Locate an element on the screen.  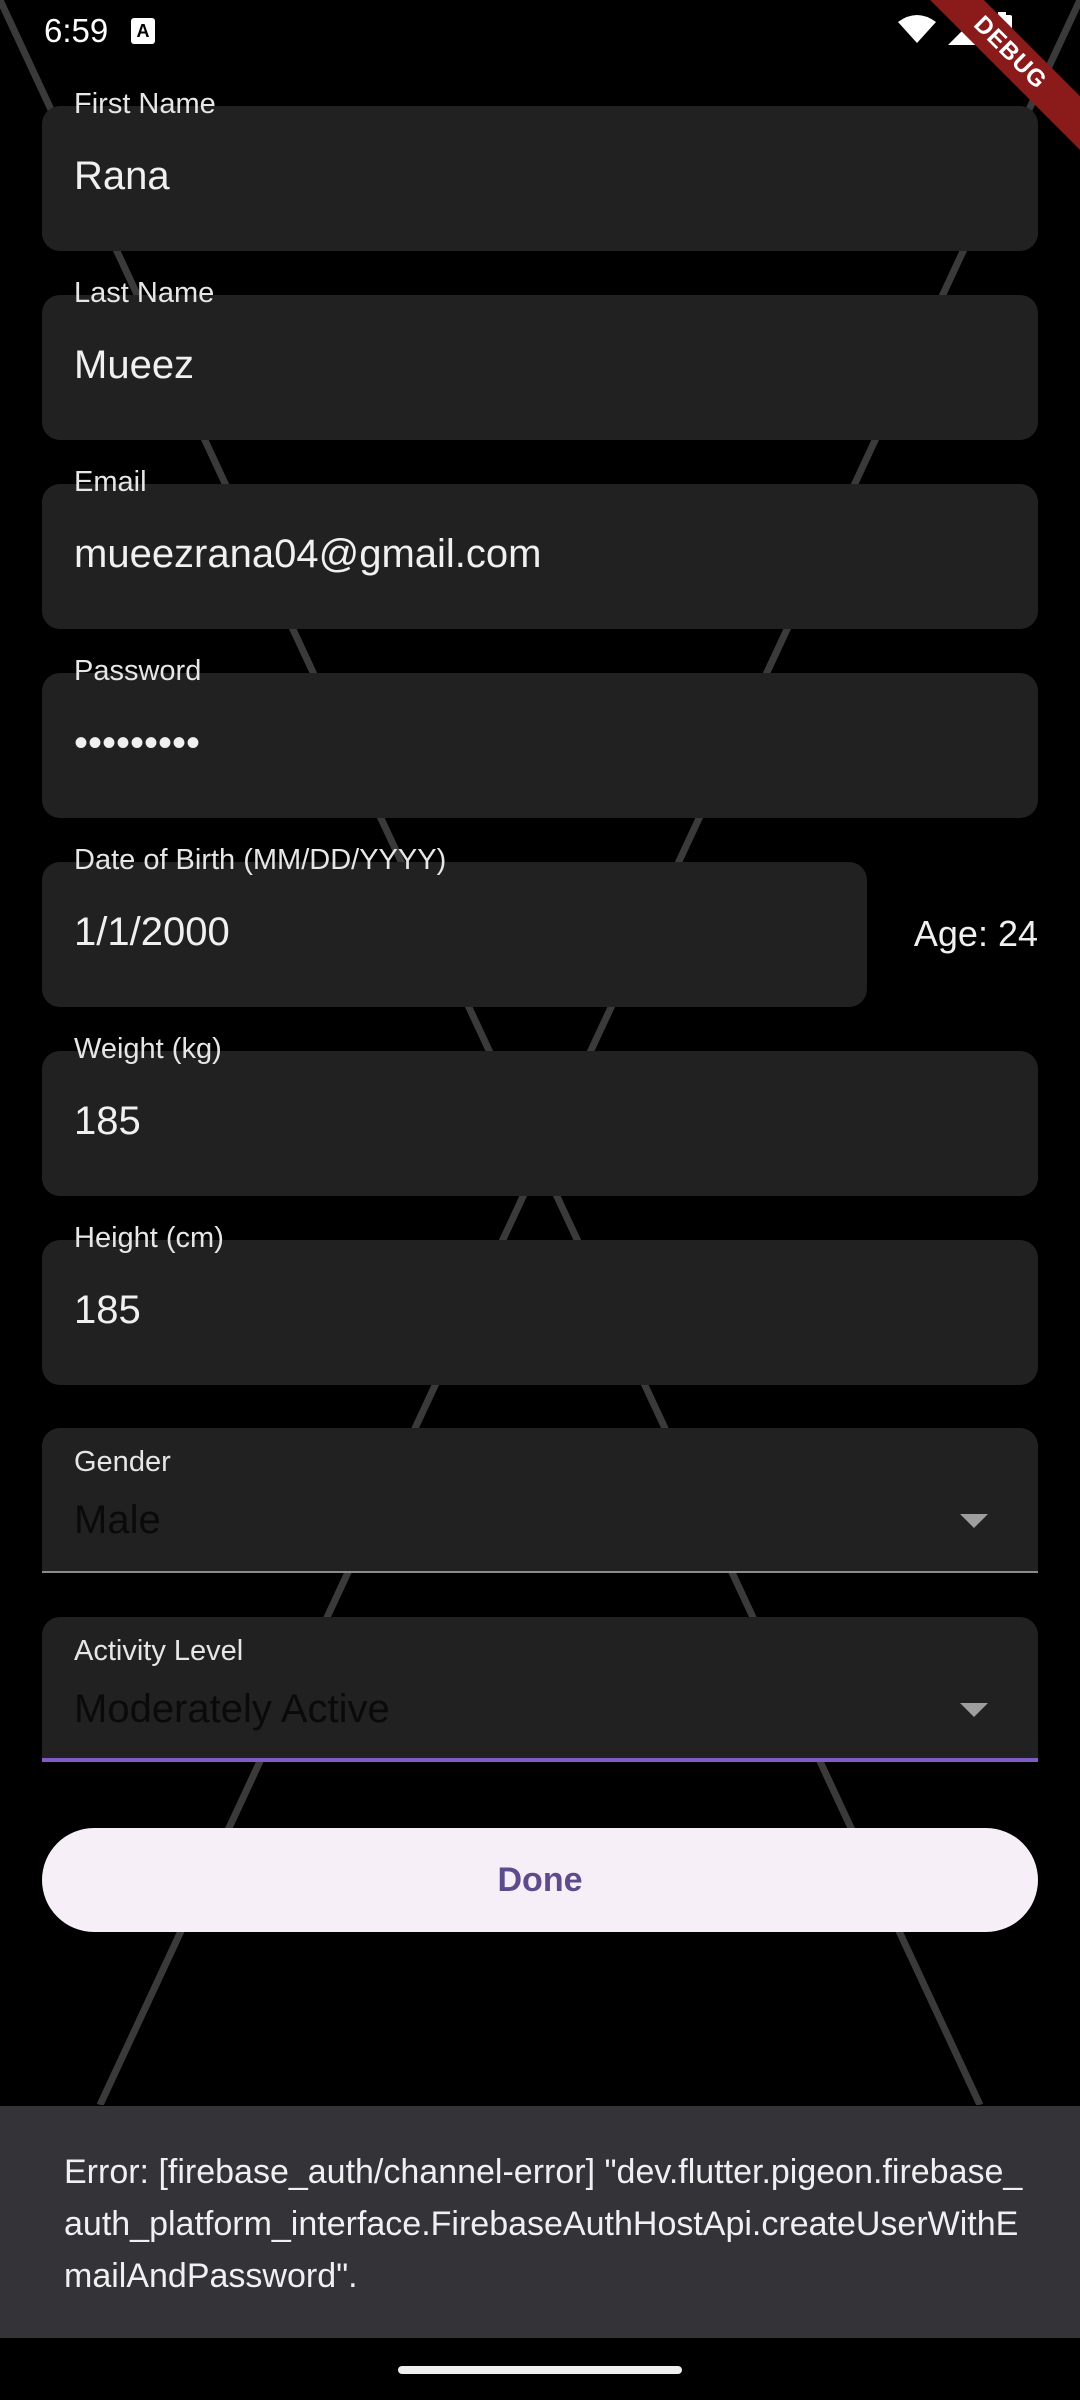
notification-icon: A is located at coordinates (143, 31).